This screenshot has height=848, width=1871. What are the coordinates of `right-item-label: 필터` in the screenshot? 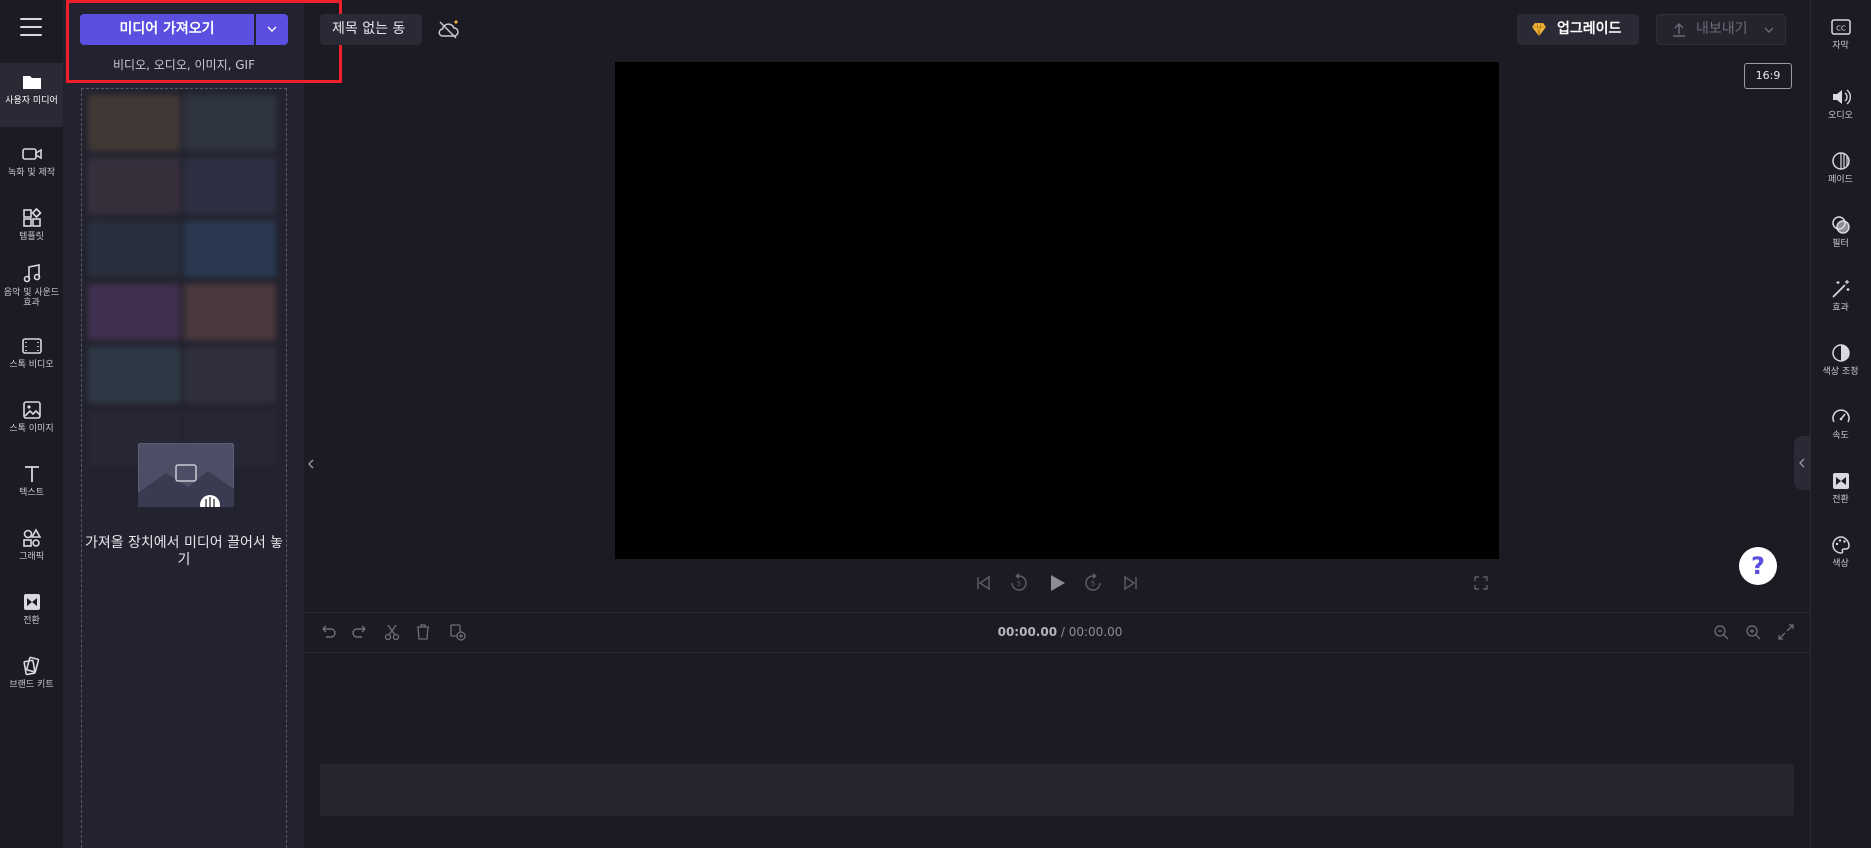 It's located at (1840, 244).